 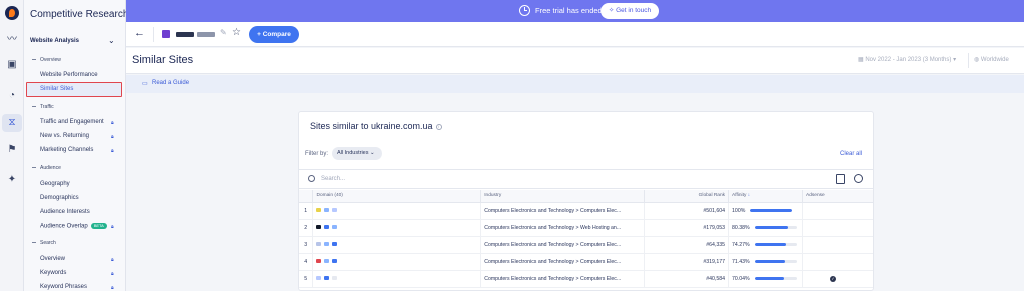 What do you see at coordinates (851, 154) in the screenshot?
I see `clear-all-link: Clear all` at bounding box center [851, 154].